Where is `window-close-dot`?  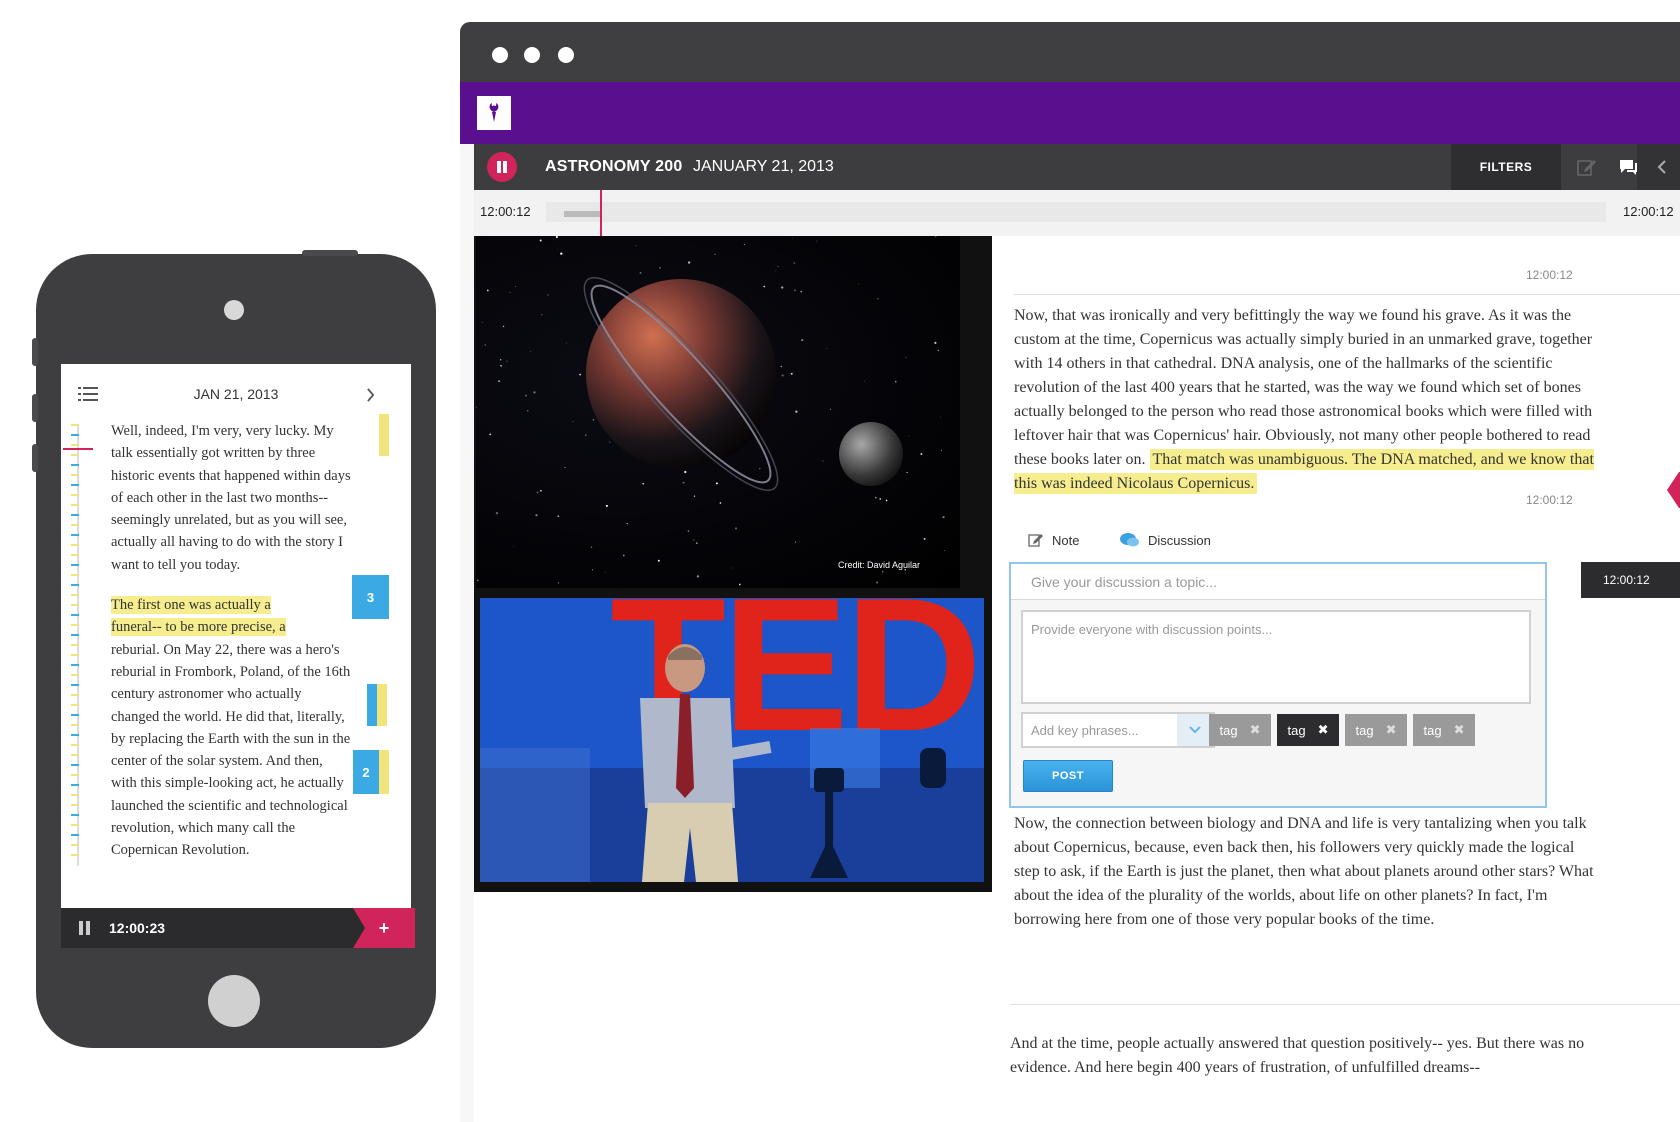 window-close-dot is located at coordinates (500, 55).